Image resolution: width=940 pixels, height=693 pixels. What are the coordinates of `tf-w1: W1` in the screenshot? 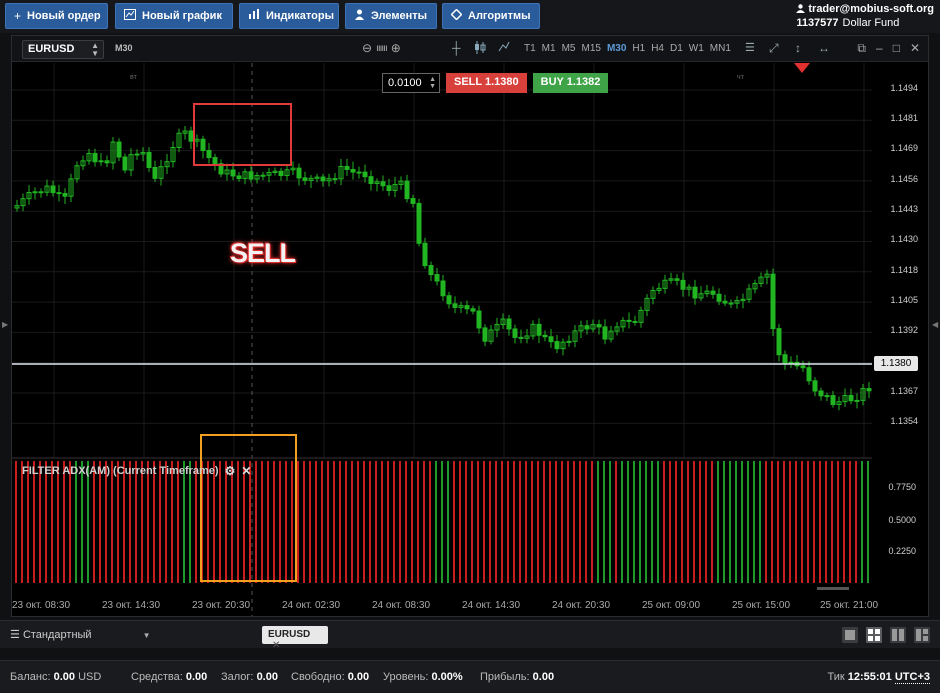 It's located at (696, 48).